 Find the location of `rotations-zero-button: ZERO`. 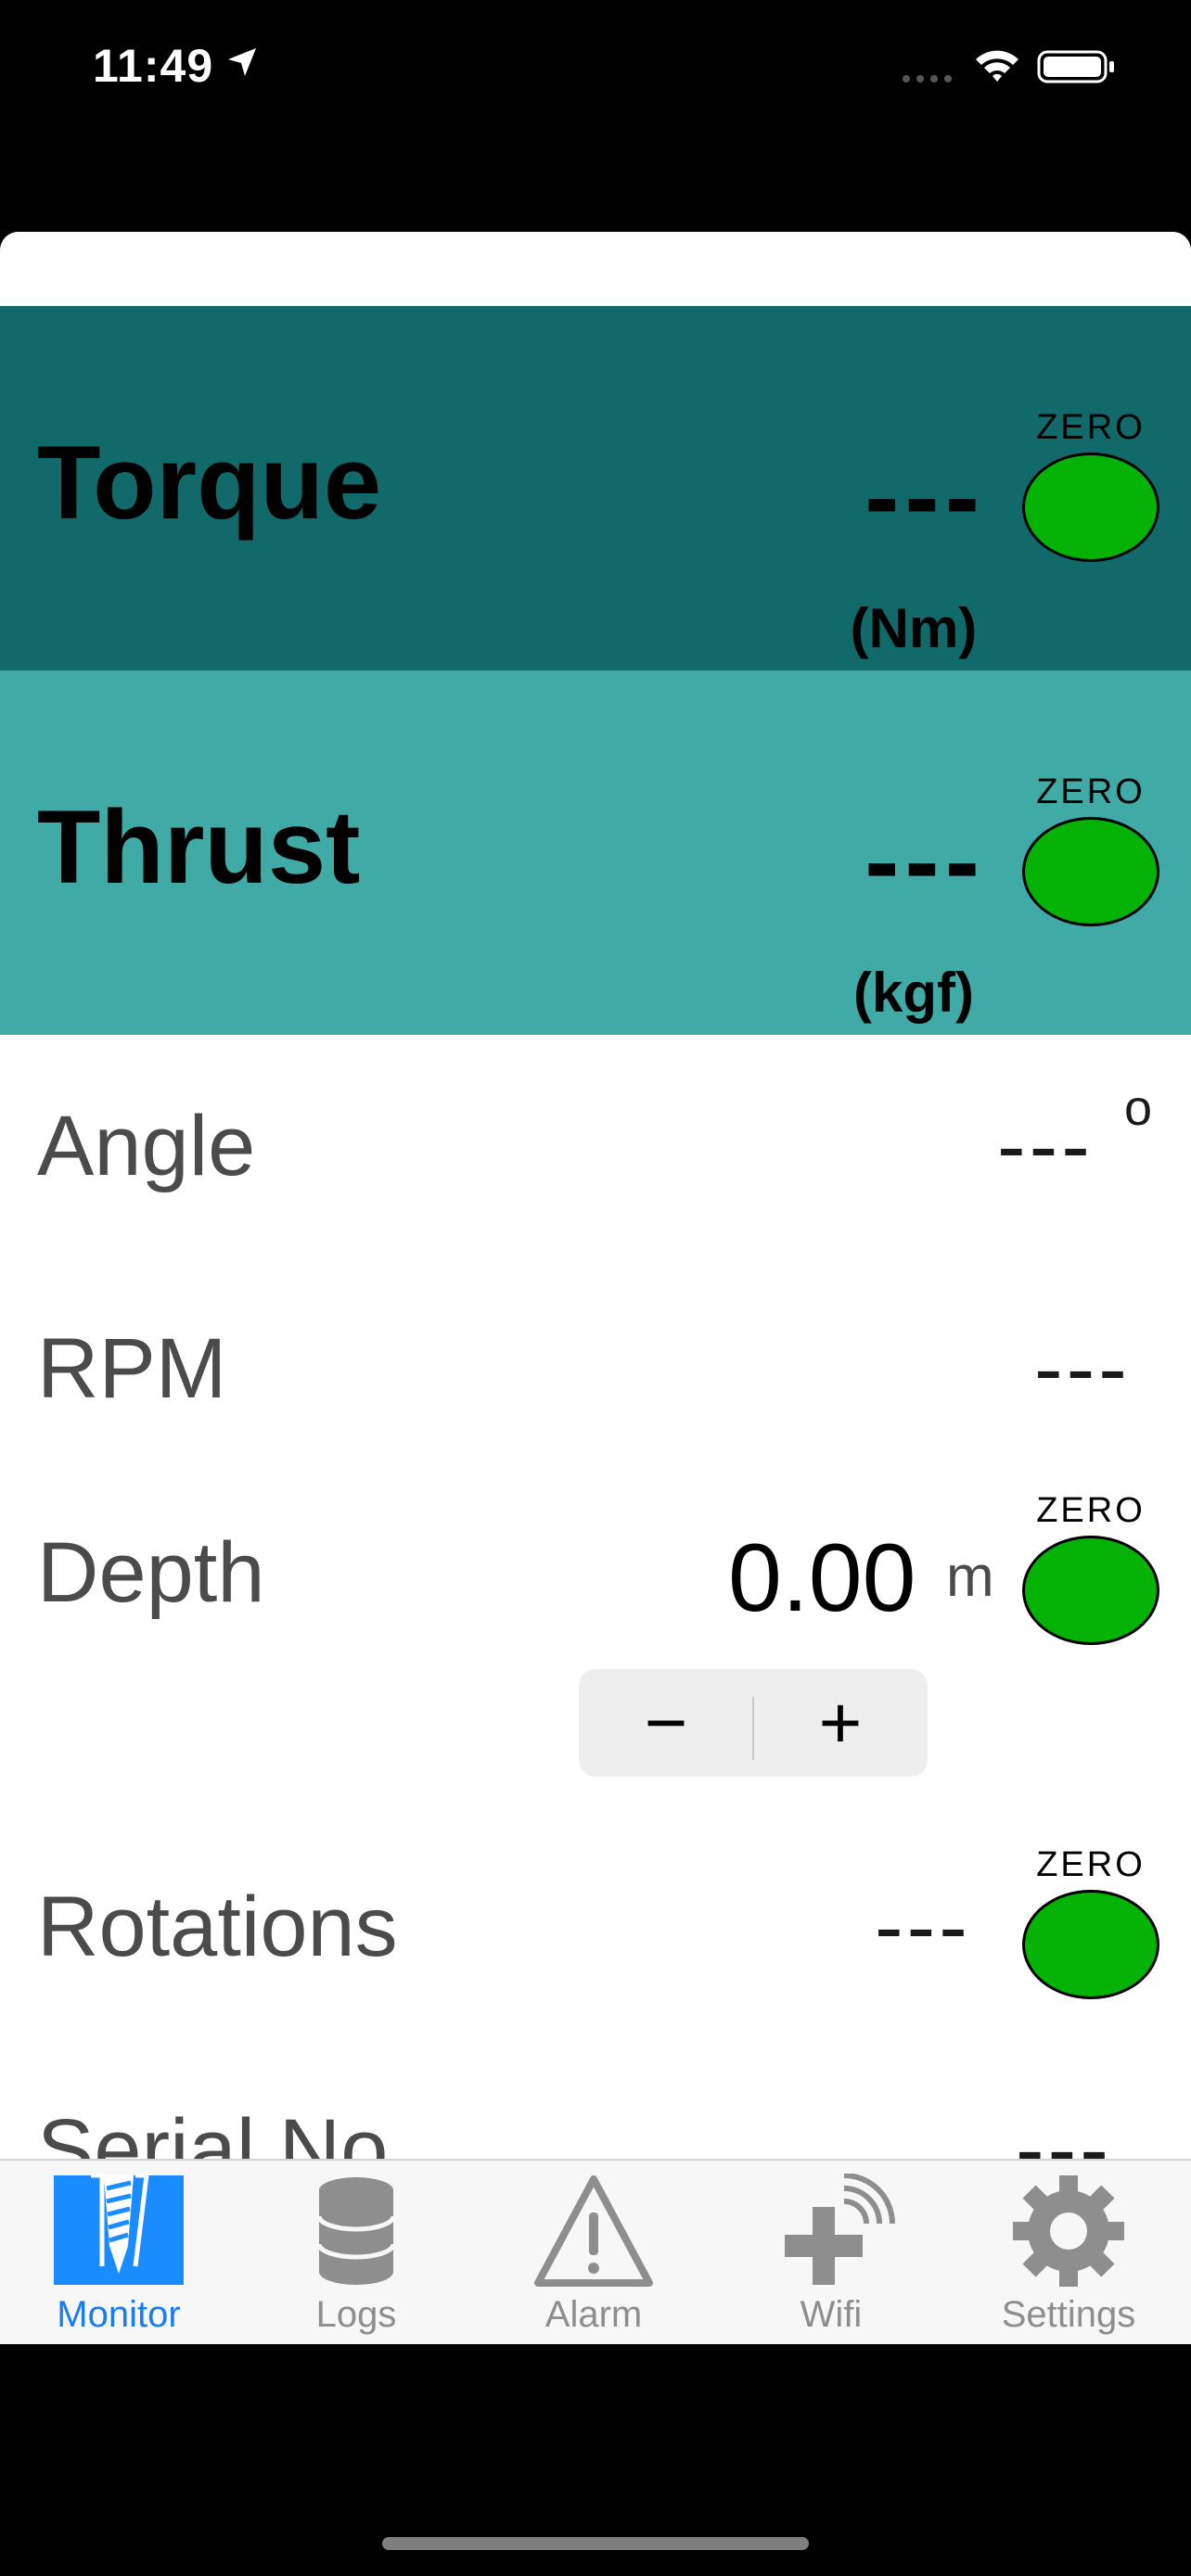

rotations-zero-button: ZERO is located at coordinates (1090, 1923).